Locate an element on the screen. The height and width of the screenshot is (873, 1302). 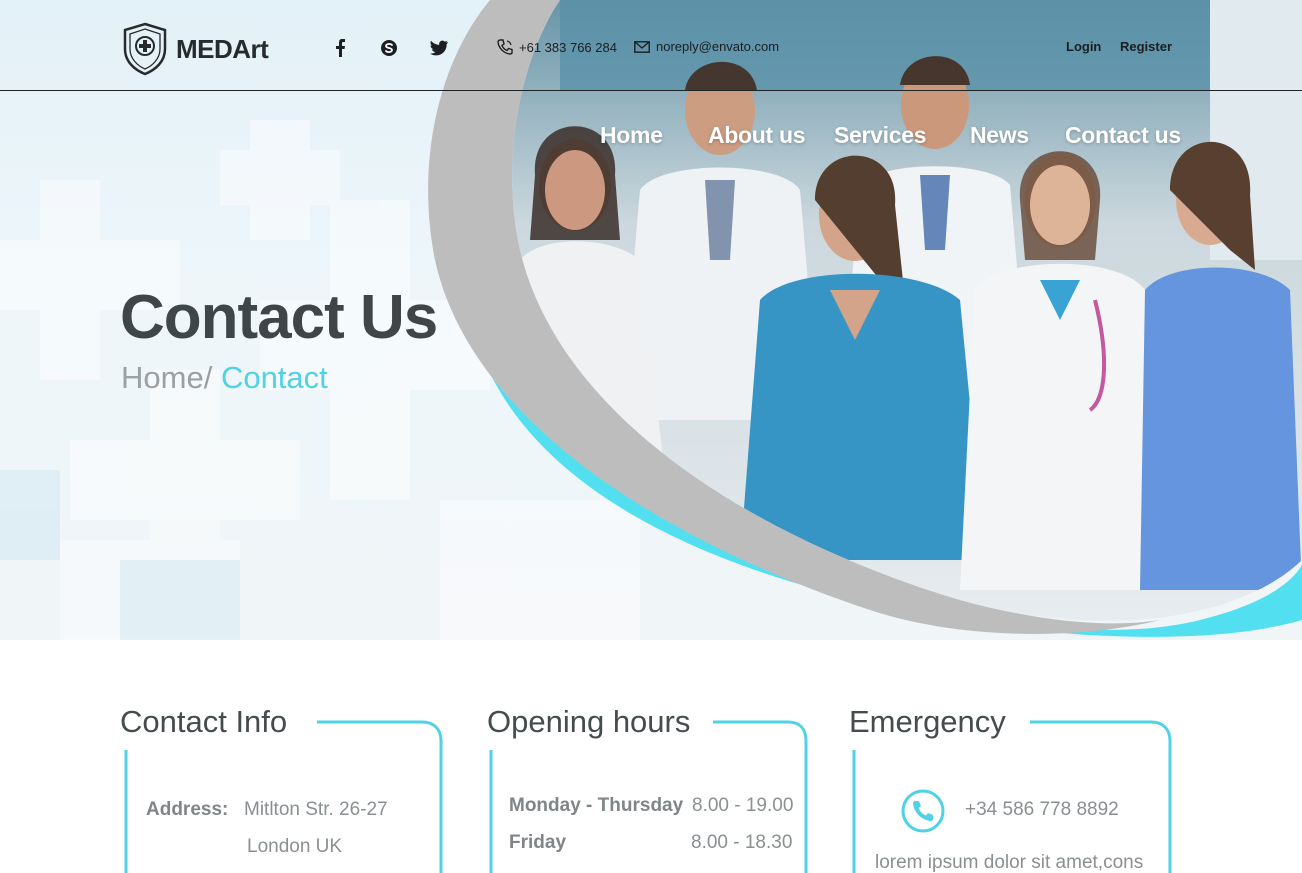
register-link: Register is located at coordinates (1146, 46).